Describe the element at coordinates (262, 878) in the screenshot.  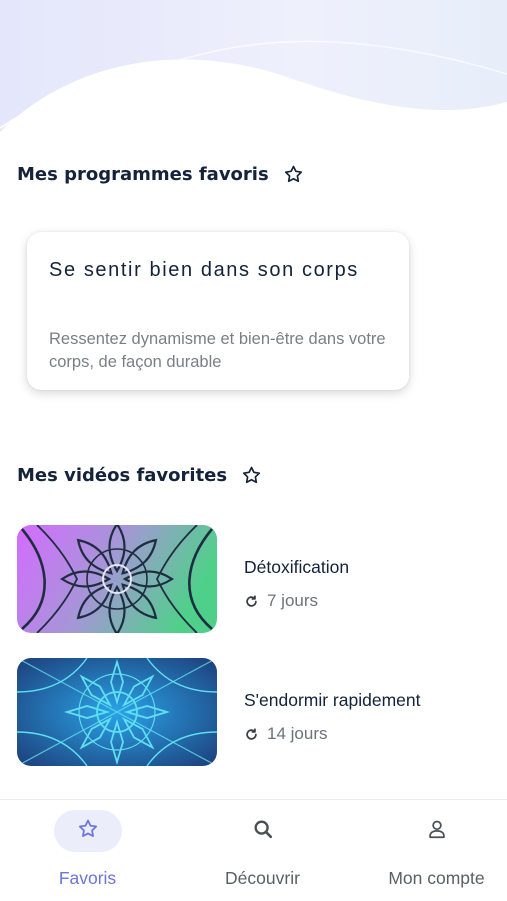
I see `tab-label: Découvrir` at that location.